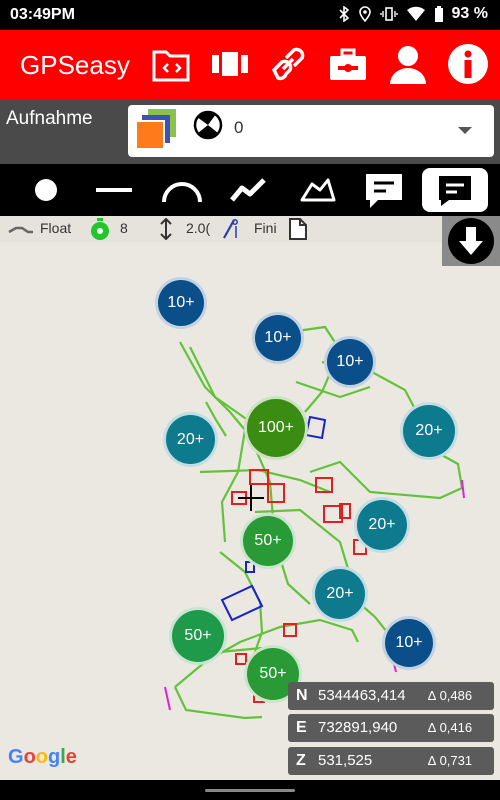  I want to click on geometry-toolbar, so click(250, 190).